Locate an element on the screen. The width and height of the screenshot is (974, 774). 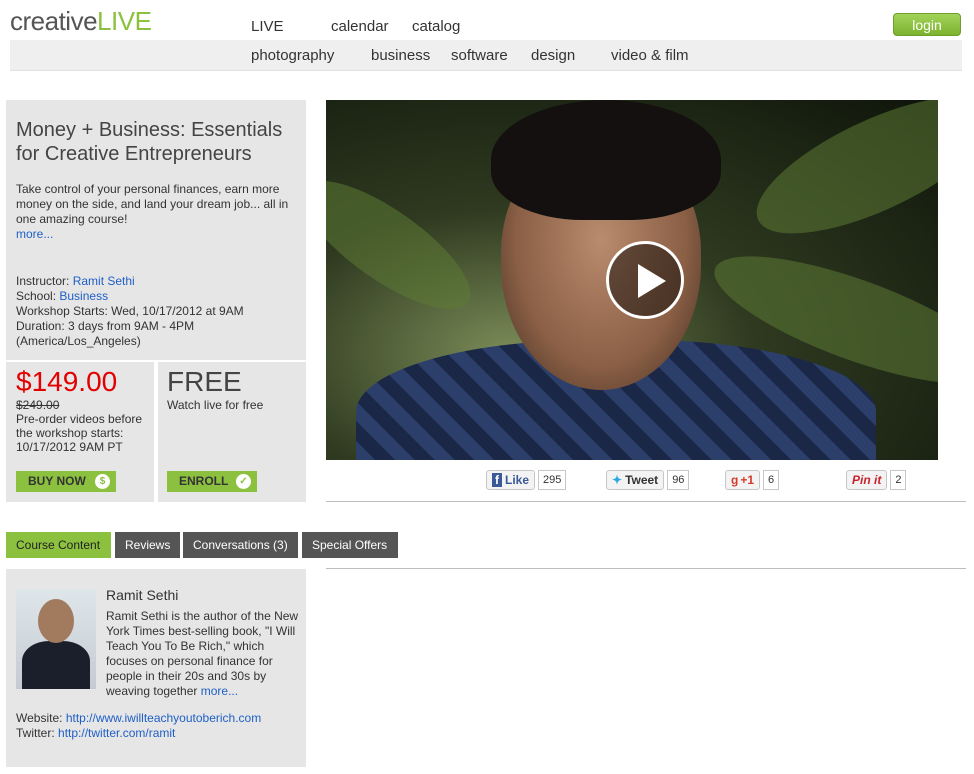
tab-reviews: Reviews is located at coordinates (147, 545).